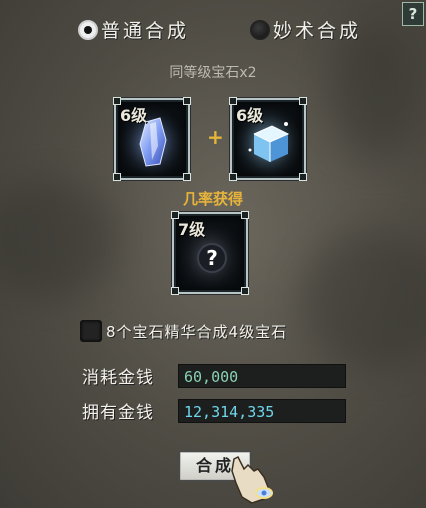 The image size is (426, 508). I want to click on cost-money-value: 60,000, so click(262, 375).